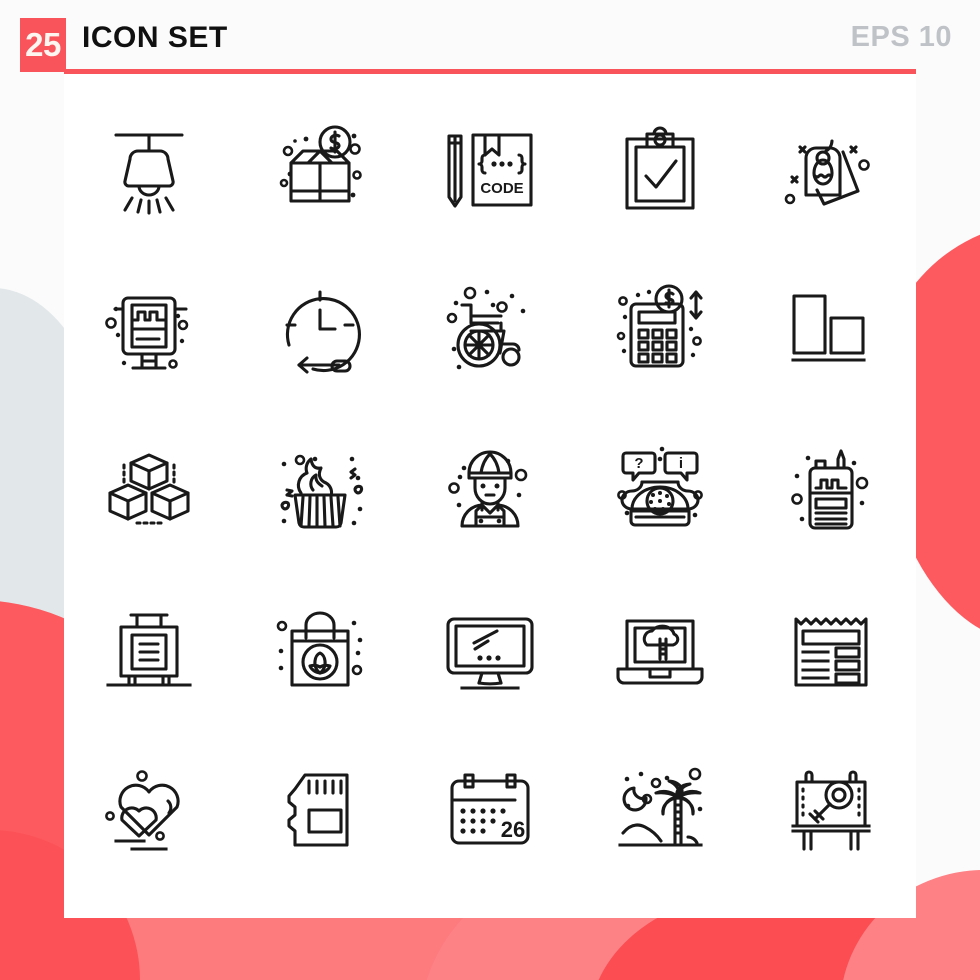 The height and width of the screenshot is (980, 980). I want to click on icon-cell-support-telephone: ? i, so click(660, 488).